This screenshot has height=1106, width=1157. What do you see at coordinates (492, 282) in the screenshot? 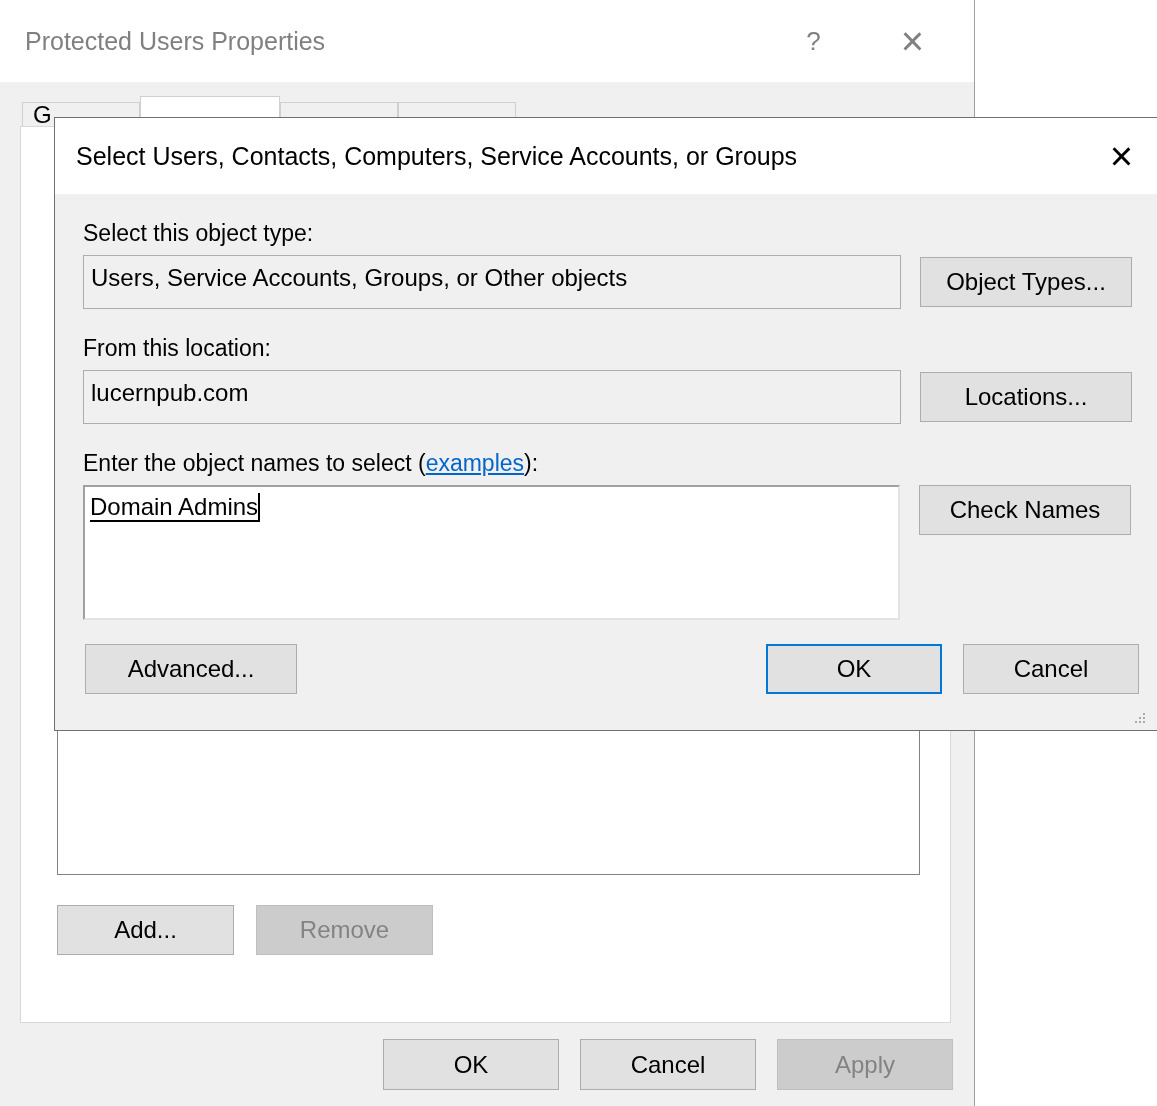
I see `object-type-field: Users, Service Accounts, Groups, or Other objects` at bounding box center [492, 282].